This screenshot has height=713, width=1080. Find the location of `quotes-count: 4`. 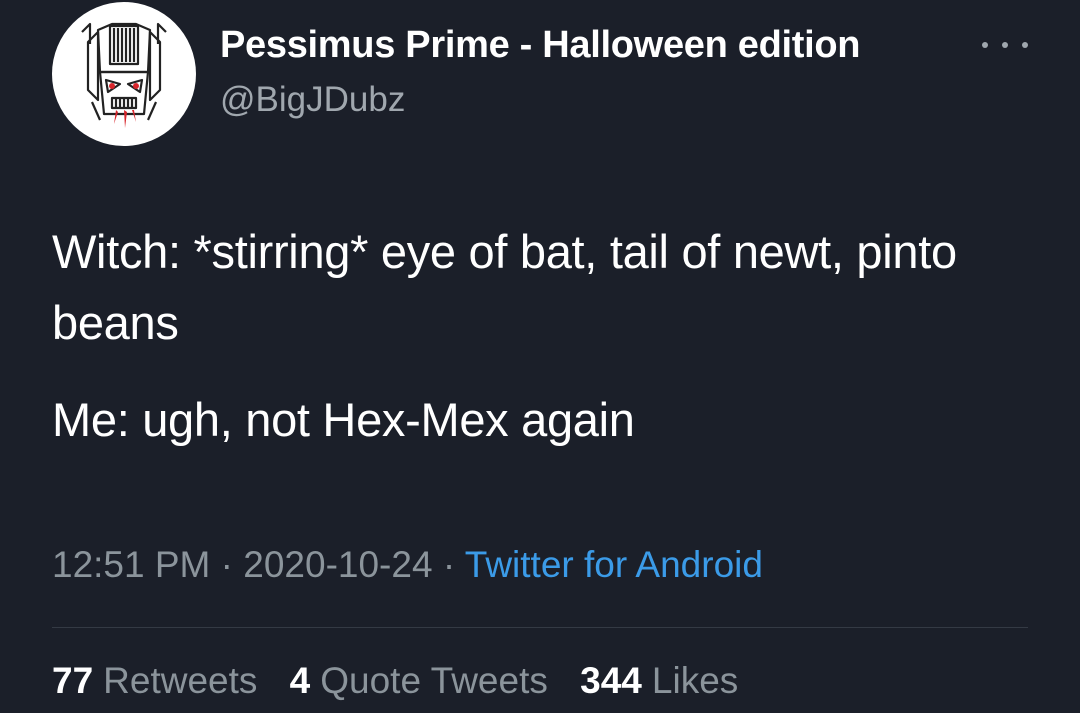

quotes-count: 4 is located at coordinates (300, 680).